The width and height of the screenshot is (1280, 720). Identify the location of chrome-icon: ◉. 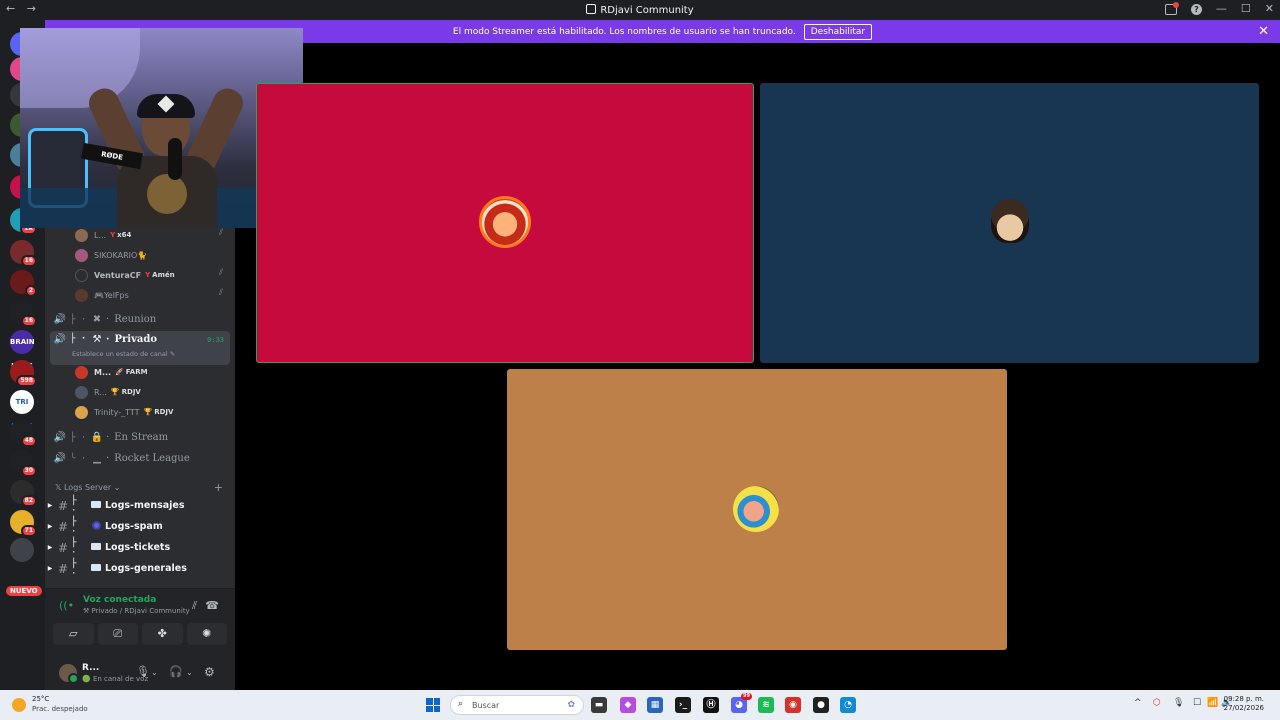
(793, 705).